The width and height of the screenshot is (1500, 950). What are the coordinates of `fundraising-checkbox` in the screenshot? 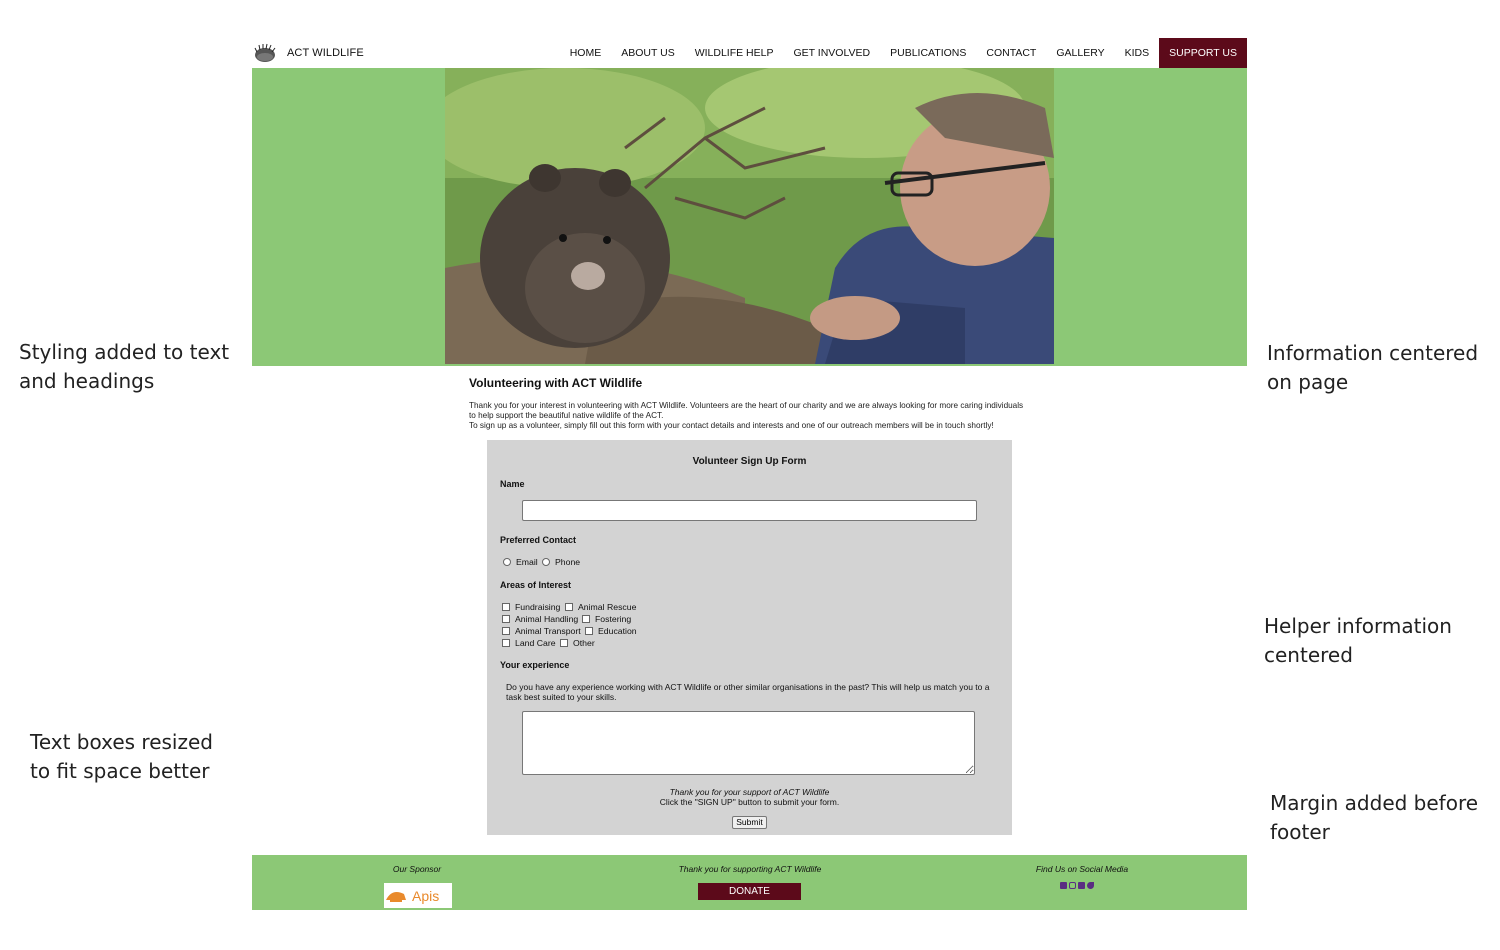 It's located at (506, 607).